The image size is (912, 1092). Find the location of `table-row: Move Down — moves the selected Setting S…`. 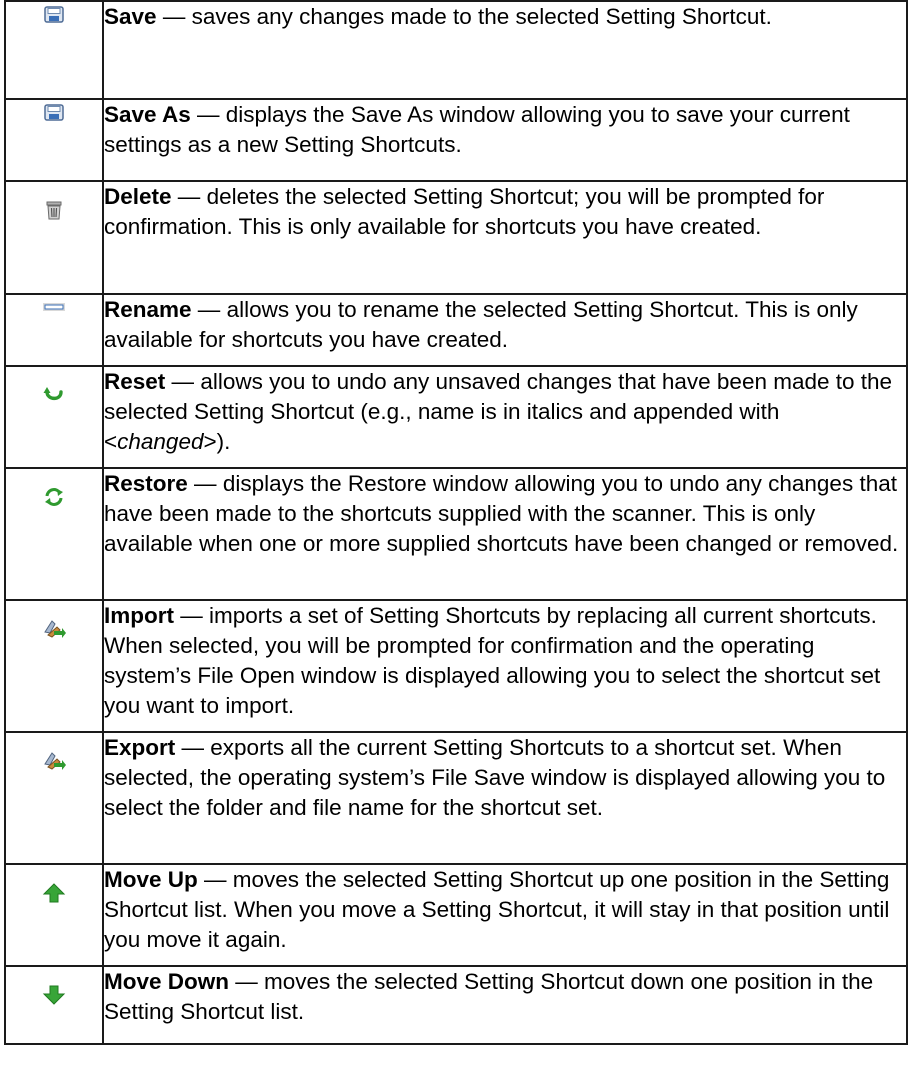

table-row: Move Down — moves the selected Setting S… is located at coordinates (456, 1005).